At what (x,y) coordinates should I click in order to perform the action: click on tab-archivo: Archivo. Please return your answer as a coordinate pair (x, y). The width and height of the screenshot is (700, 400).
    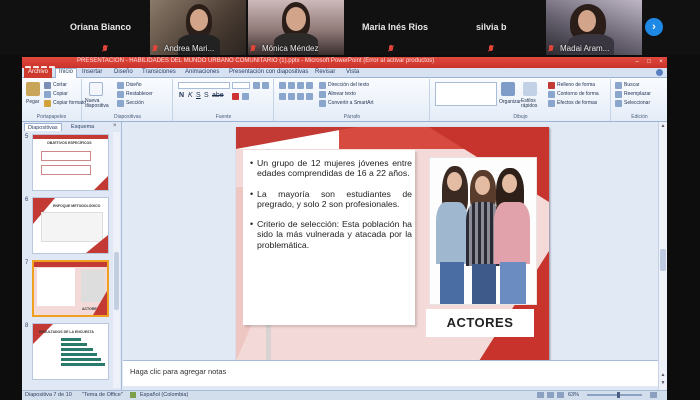
    Looking at the image, I should click on (38, 73).